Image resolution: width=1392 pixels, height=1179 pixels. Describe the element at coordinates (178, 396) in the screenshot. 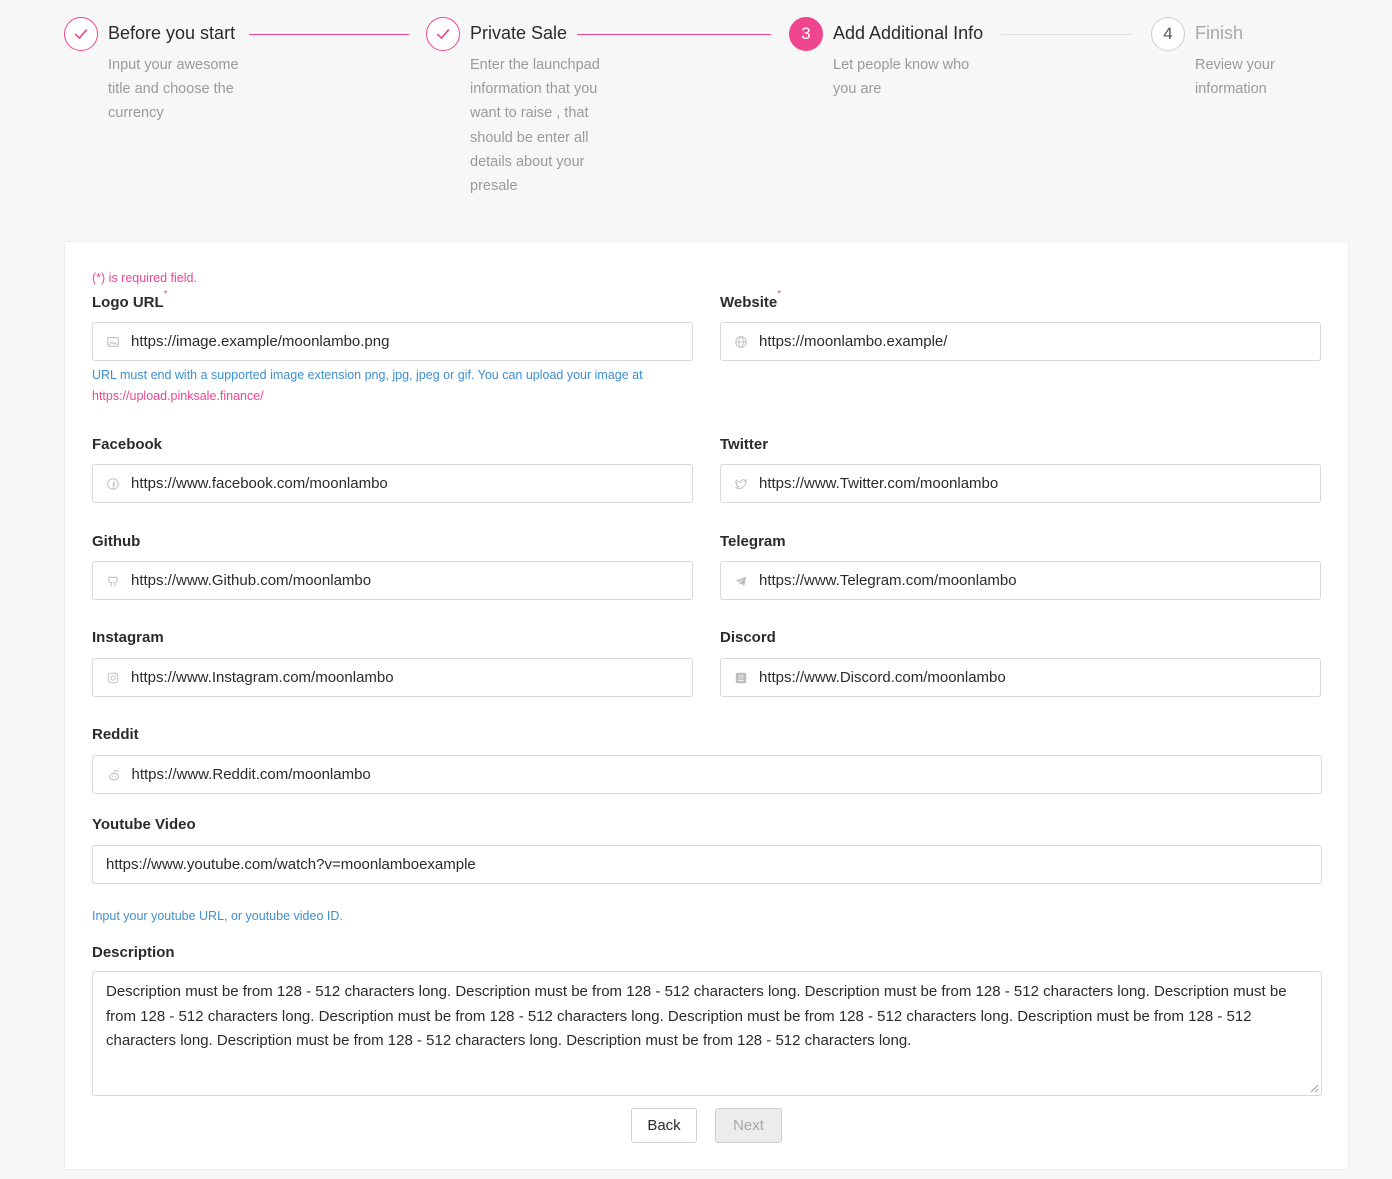

I see `upload-link: https://upload.pinksale.finance/` at that location.